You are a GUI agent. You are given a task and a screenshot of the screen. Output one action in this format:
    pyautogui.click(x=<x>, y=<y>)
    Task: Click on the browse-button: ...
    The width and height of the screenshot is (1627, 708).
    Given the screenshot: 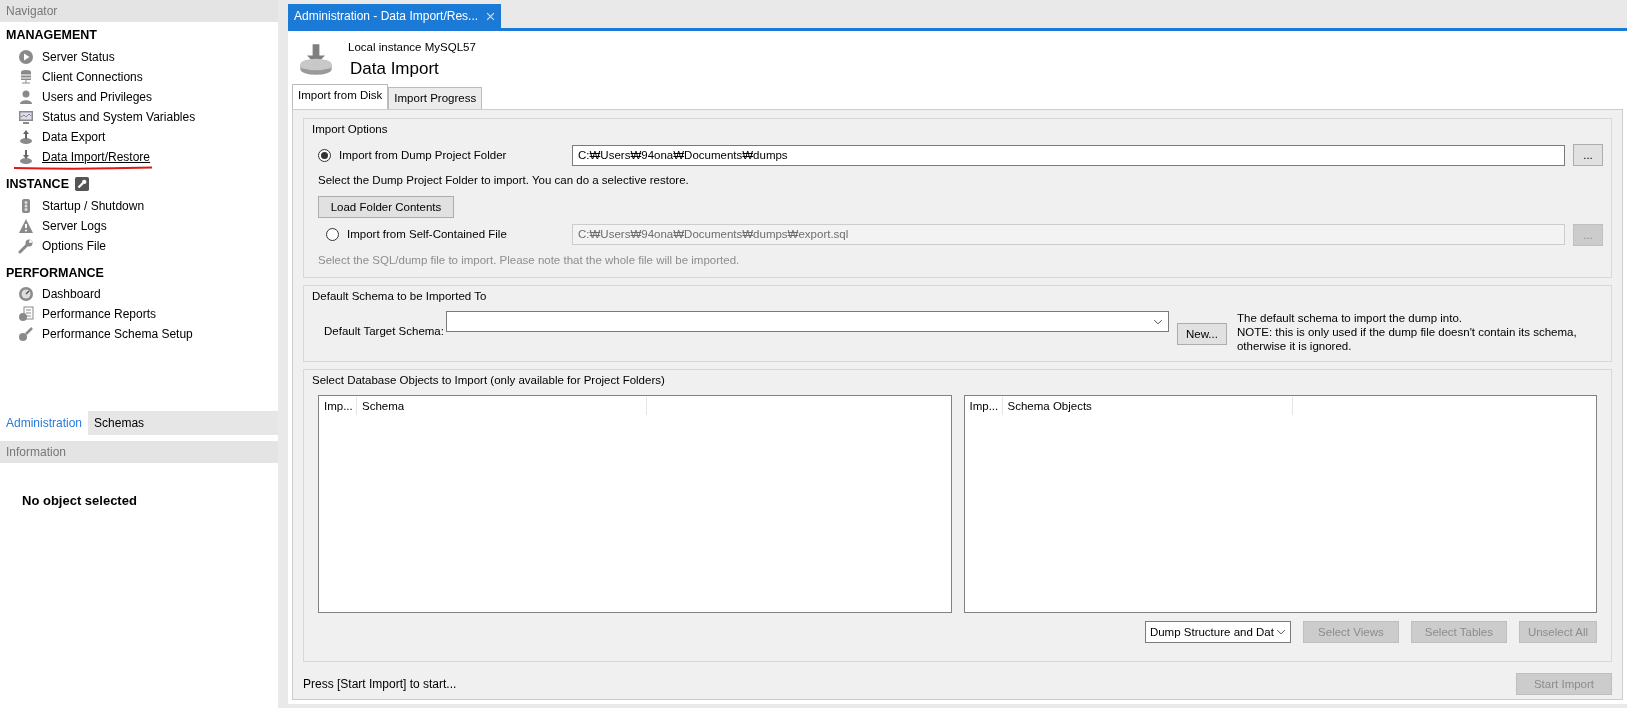 What is the action you would take?
    pyautogui.click(x=1588, y=155)
    